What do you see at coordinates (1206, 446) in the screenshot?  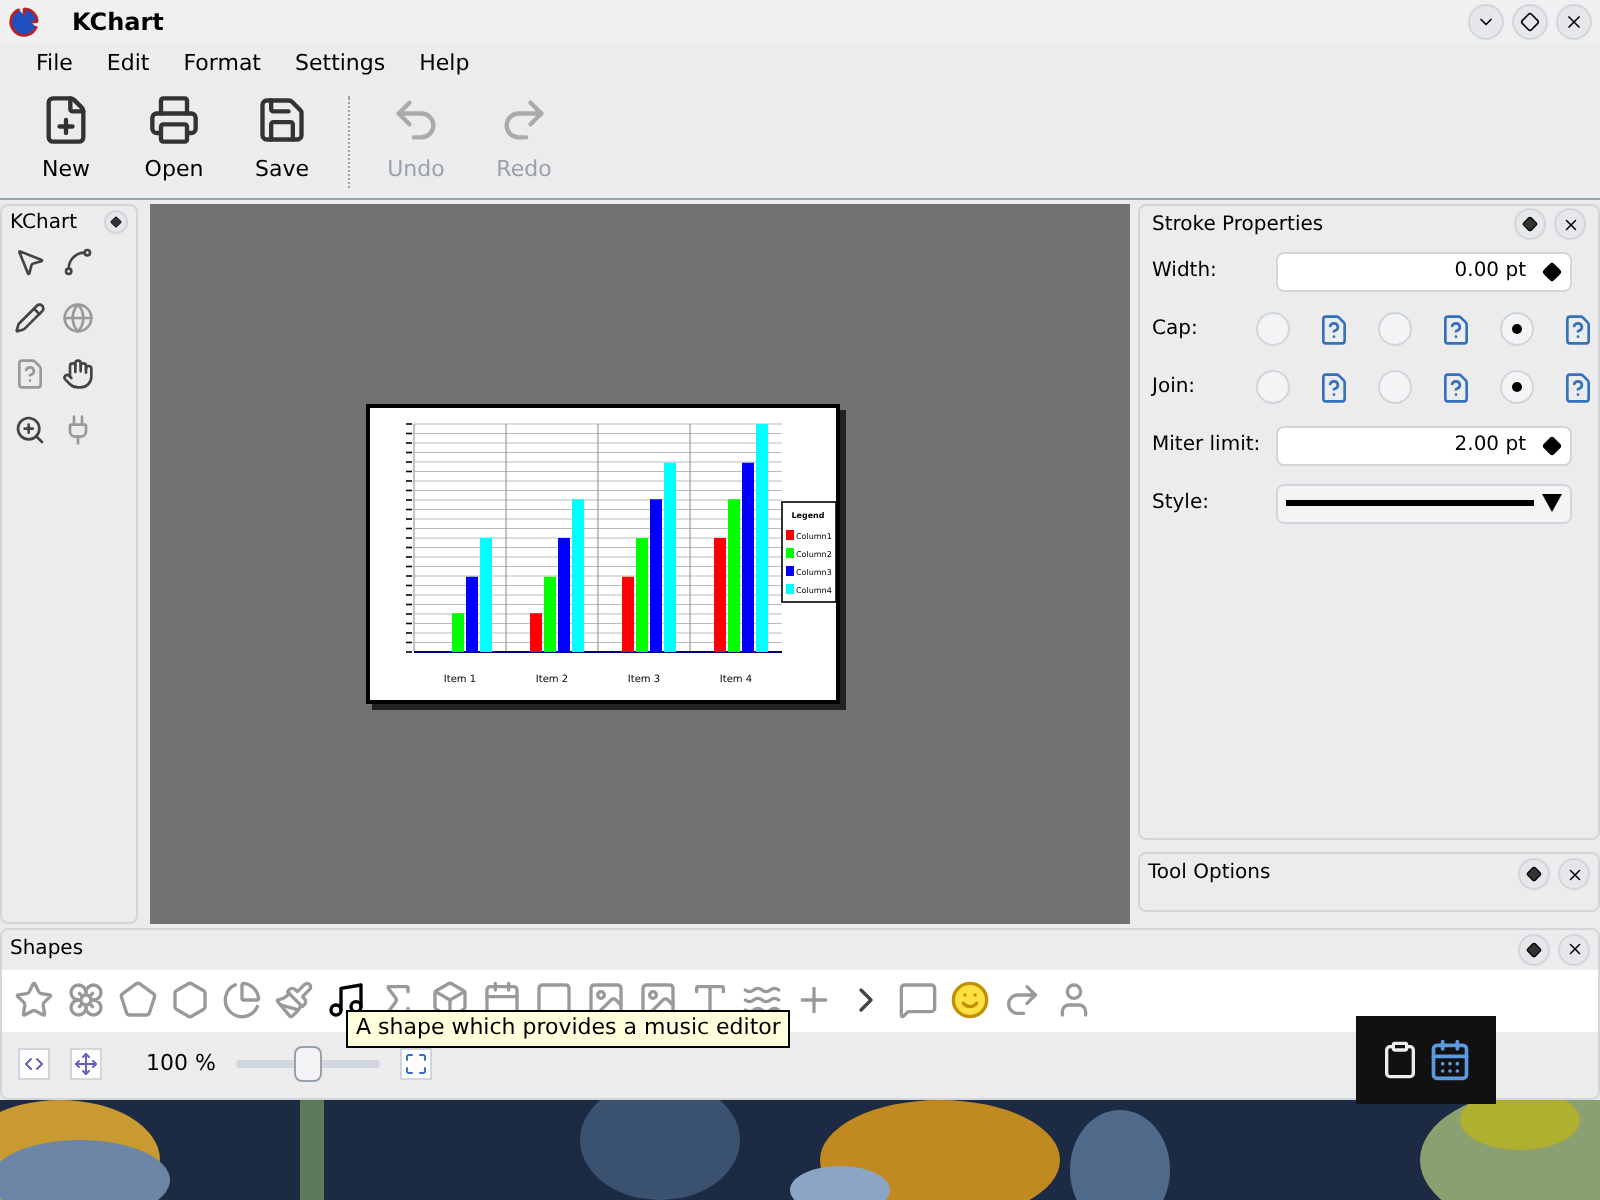 I see `field-label: Miter limit:` at bounding box center [1206, 446].